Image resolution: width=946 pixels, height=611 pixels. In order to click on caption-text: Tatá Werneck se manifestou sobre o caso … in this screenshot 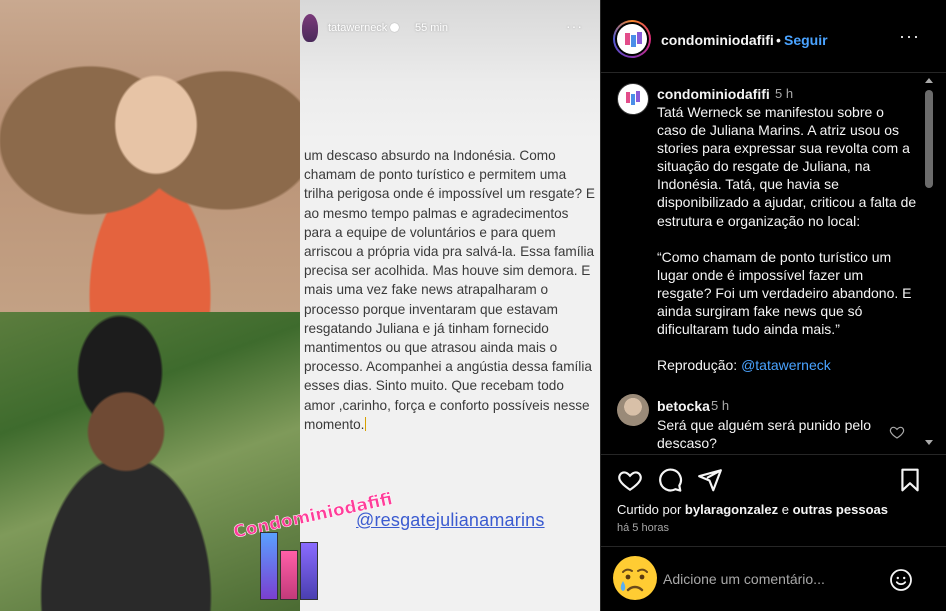, I will do `click(787, 239)`.